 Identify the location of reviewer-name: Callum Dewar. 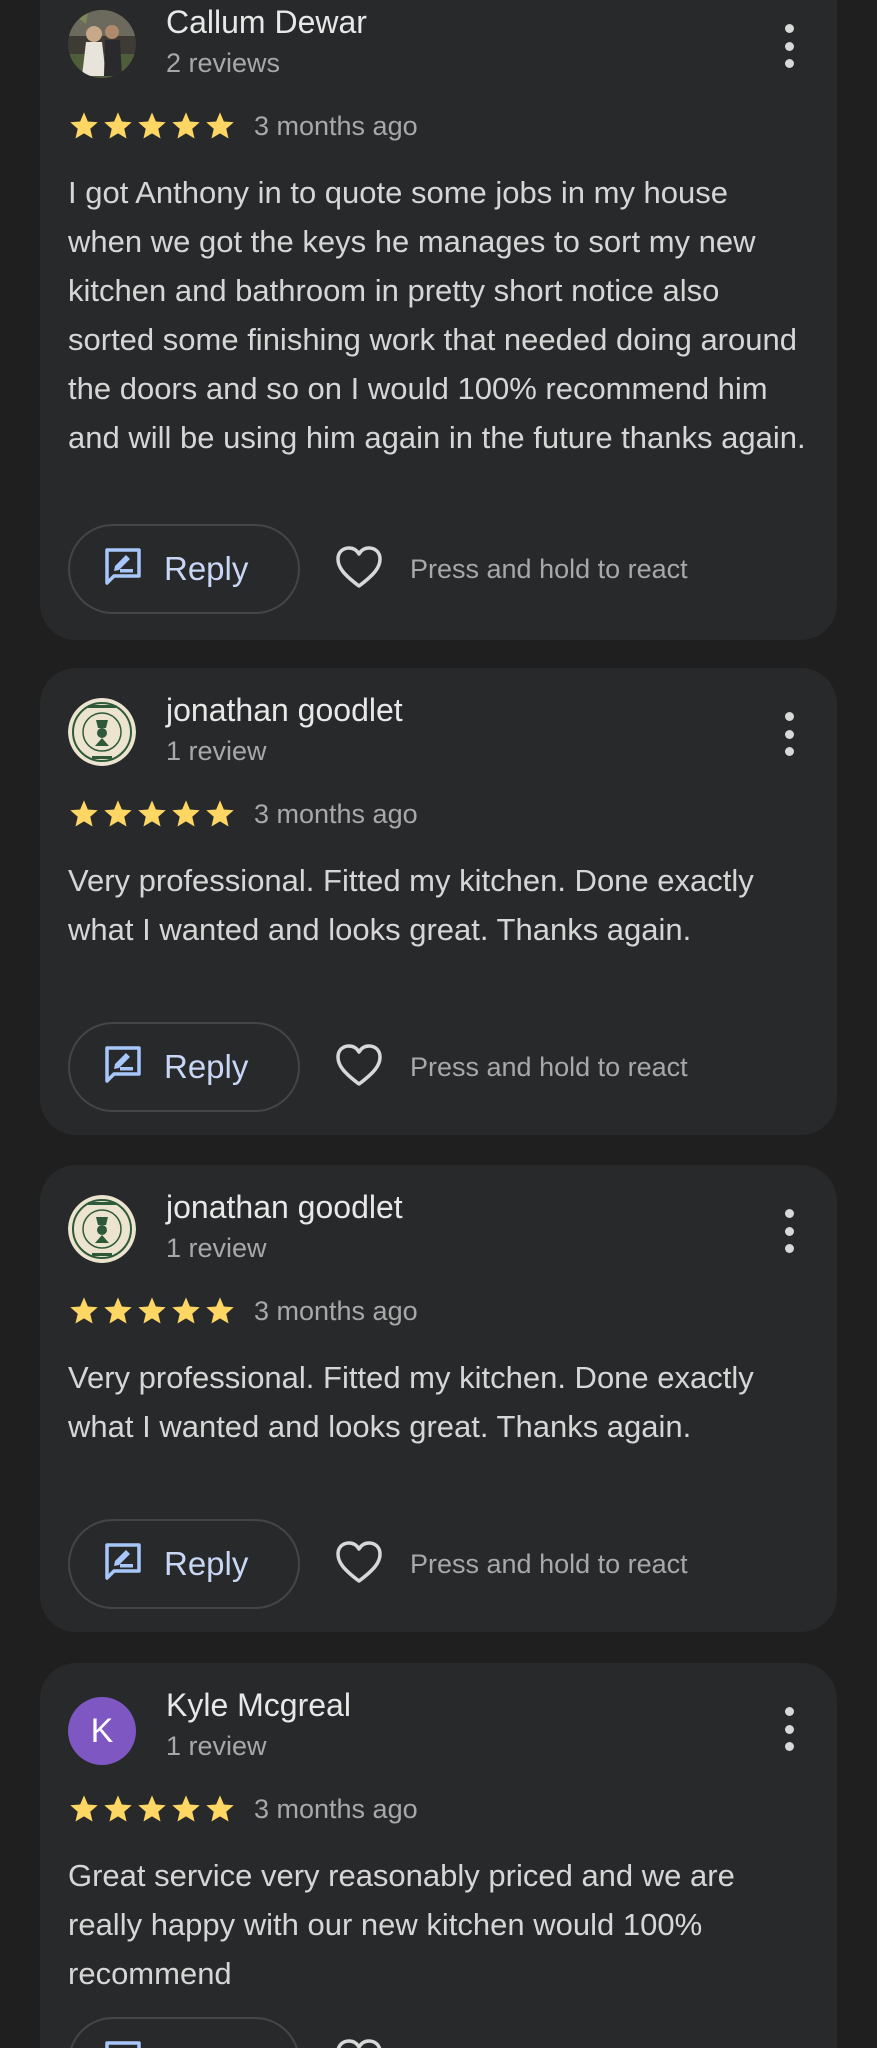
(266, 22).